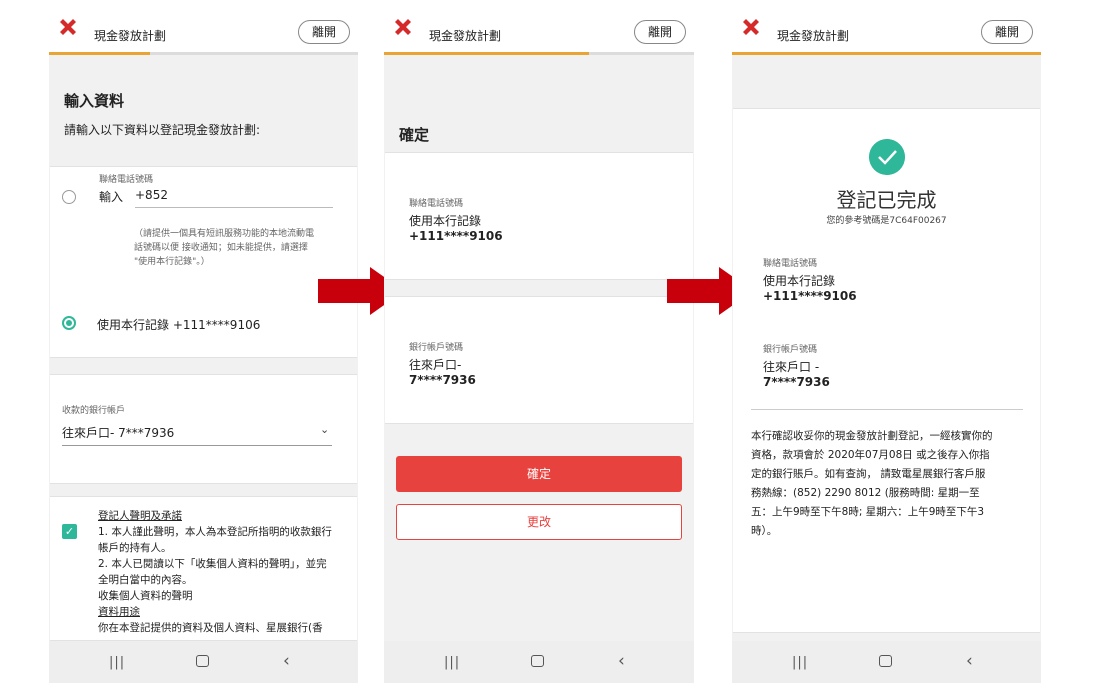 The image size is (1093, 688). I want to click on phone-input-line, so click(234, 207).